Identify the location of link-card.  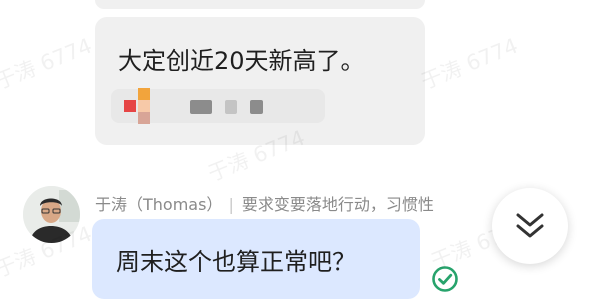
(218, 106).